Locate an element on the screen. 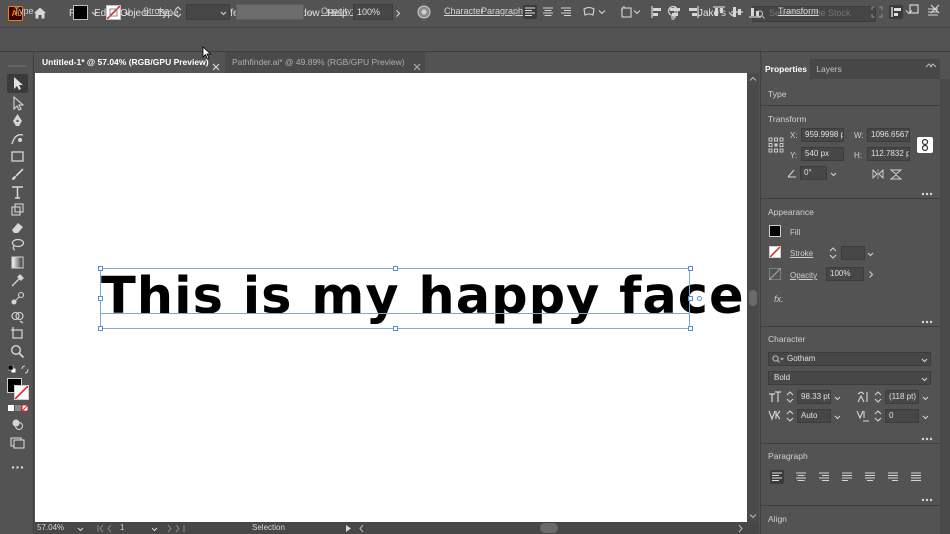 This screenshot has width=950, height=534. isolate-icon is located at coordinates (877, 12).